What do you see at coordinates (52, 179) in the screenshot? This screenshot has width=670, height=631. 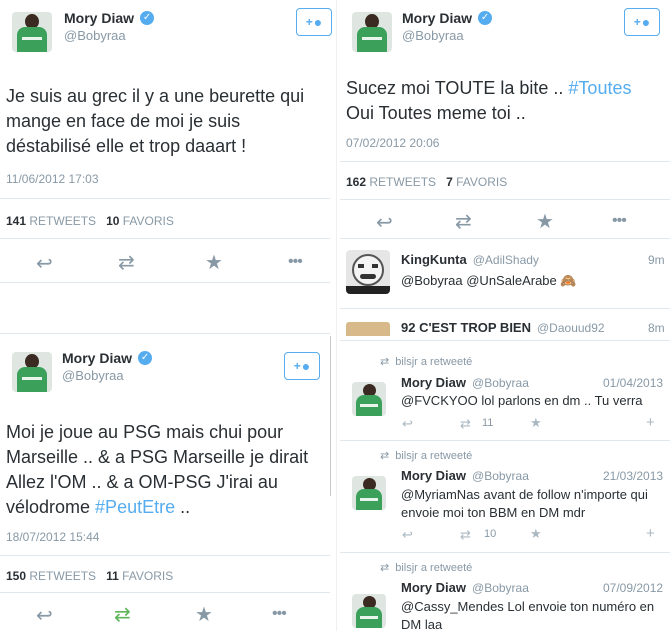 I see `tweet-date: 11/06/2012 17:03` at bounding box center [52, 179].